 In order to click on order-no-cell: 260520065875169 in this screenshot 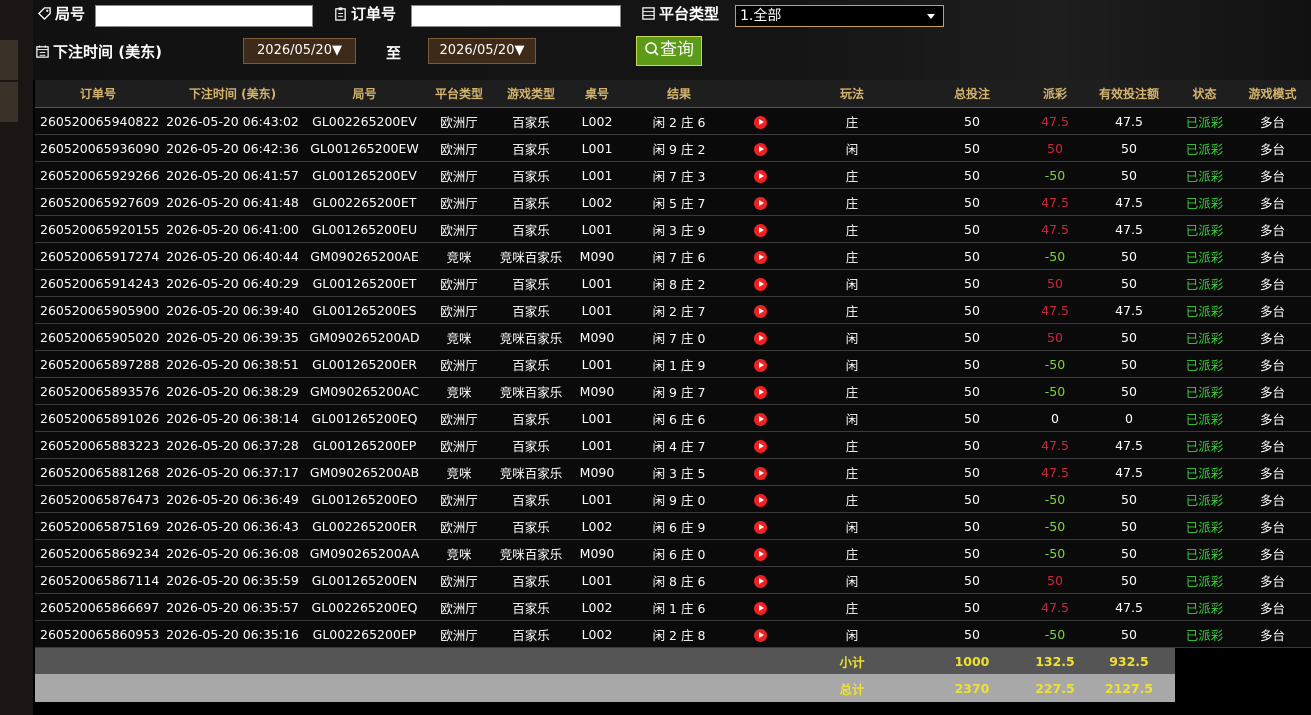, I will do `click(98, 526)`.